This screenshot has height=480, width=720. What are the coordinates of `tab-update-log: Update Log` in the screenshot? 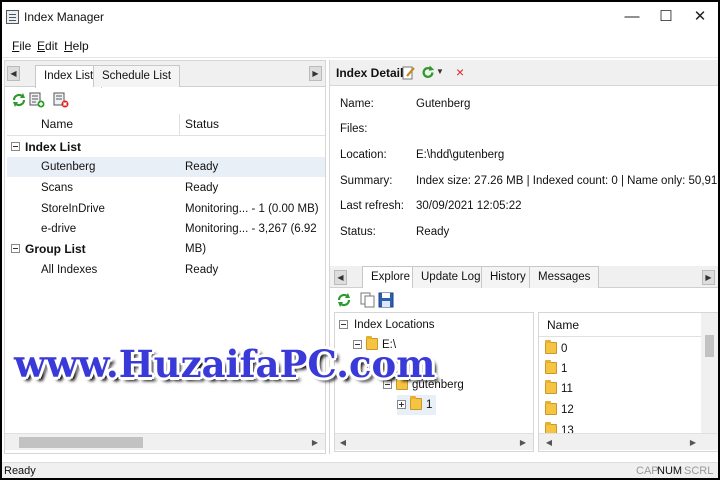 It's located at (451, 277).